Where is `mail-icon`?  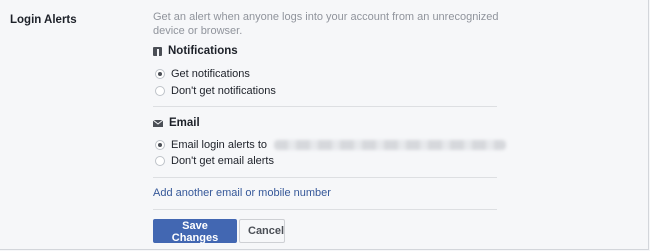
mail-icon is located at coordinates (158, 123).